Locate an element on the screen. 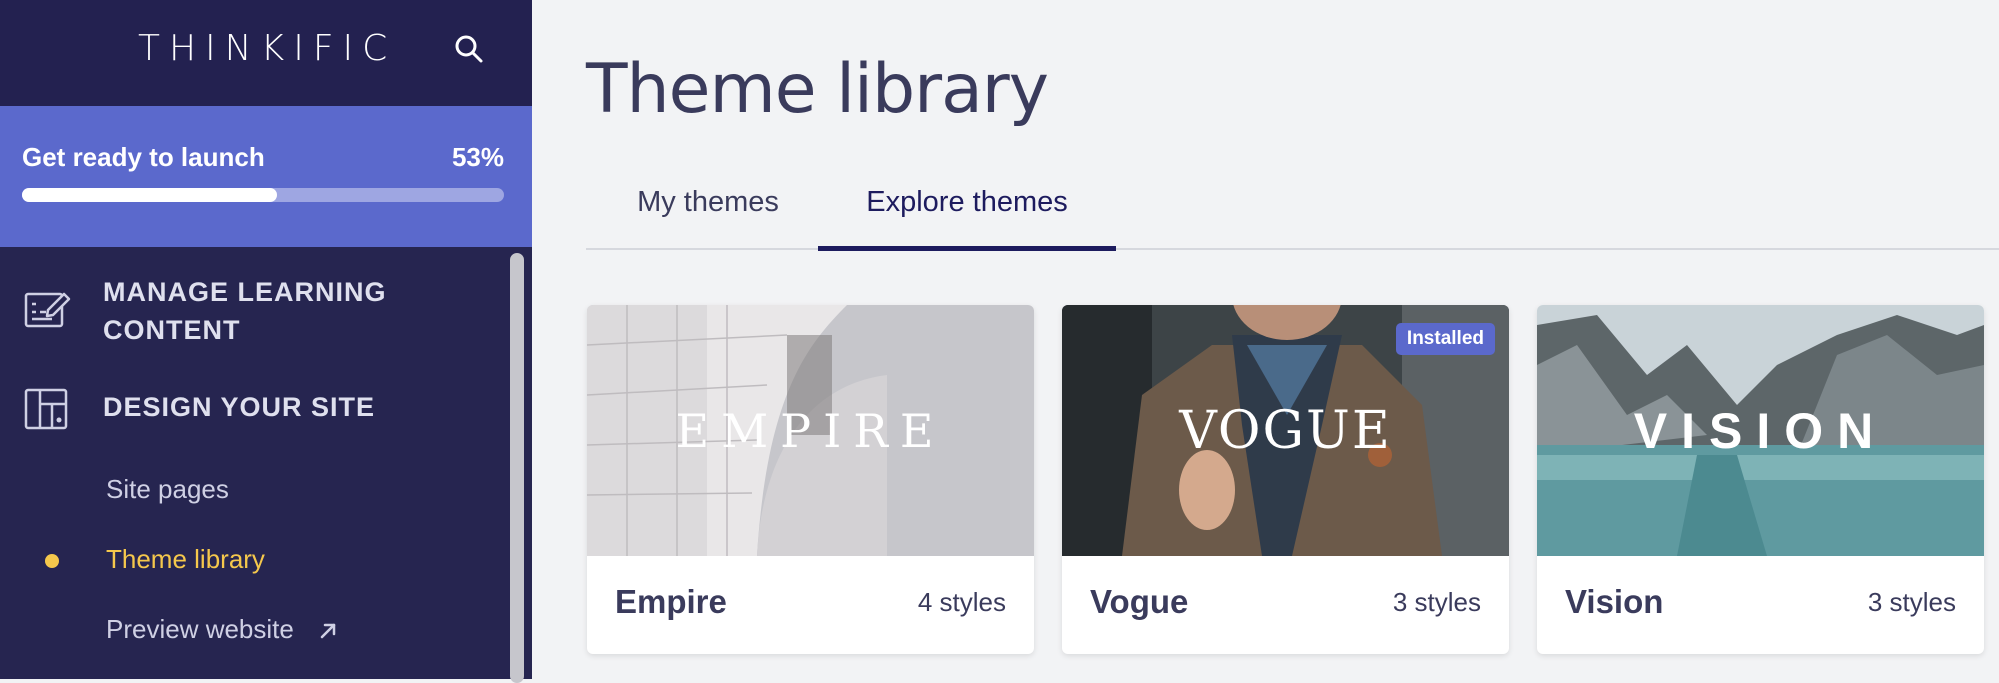 This screenshot has width=1999, height=683. installed-badge: Installed is located at coordinates (1445, 339).